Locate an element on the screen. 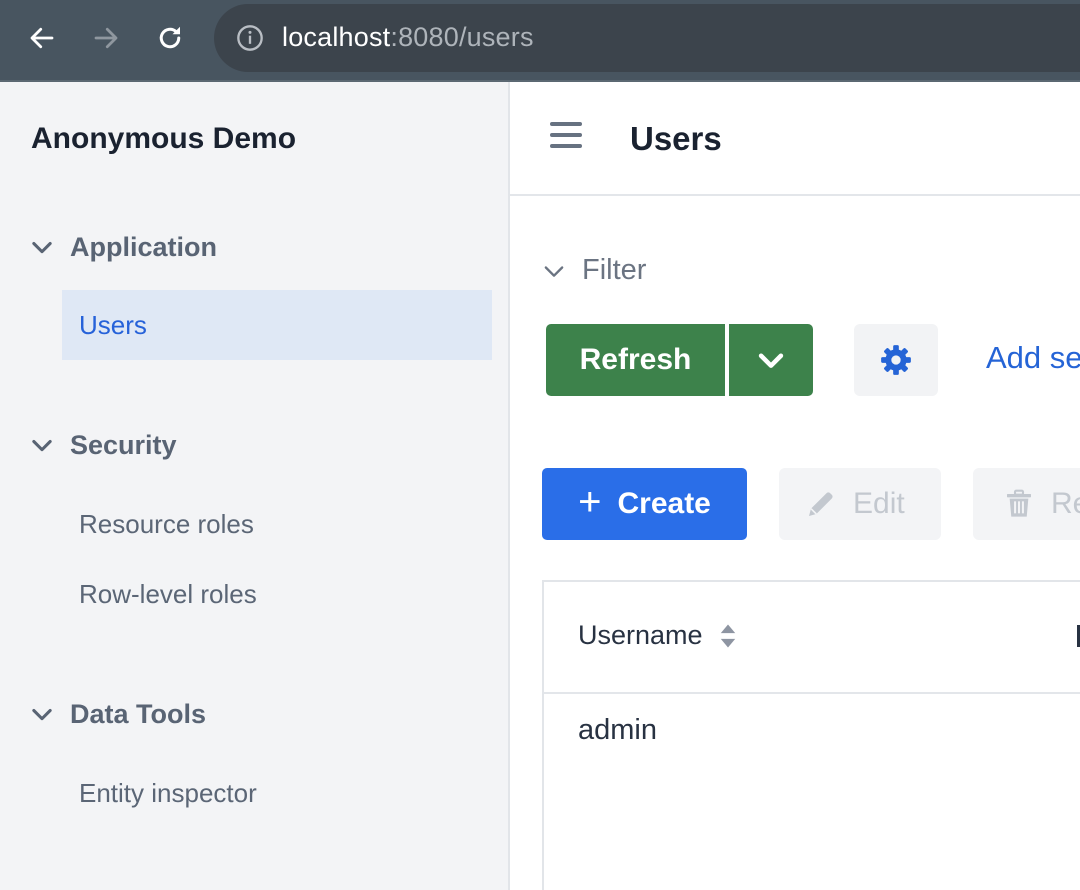 This screenshot has height=890, width=1080. edit-button: Edit is located at coordinates (860, 504).